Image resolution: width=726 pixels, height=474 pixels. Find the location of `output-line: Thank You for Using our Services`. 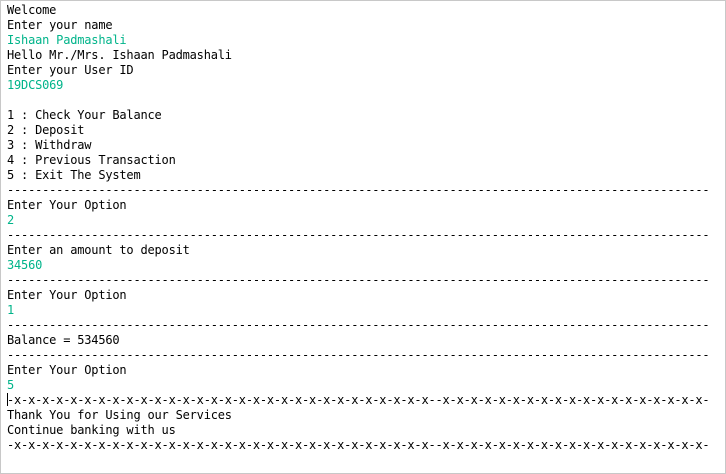

output-line: Thank You for Using our Services is located at coordinates (366, 415).